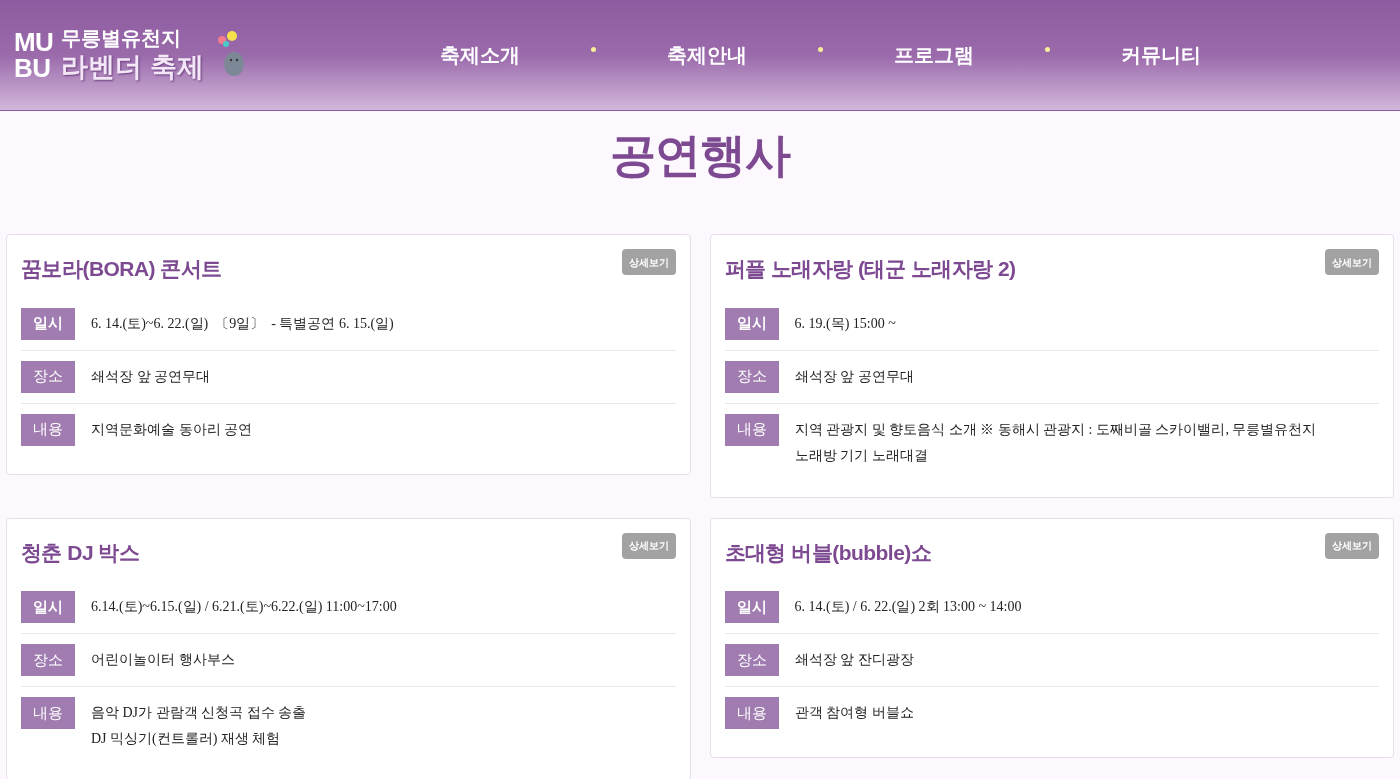 Image resolution: width=1400 pixels, height=779 pixels. I want to click on field-value: 쇄석장 앞 잔디광장, so click(854, 660).